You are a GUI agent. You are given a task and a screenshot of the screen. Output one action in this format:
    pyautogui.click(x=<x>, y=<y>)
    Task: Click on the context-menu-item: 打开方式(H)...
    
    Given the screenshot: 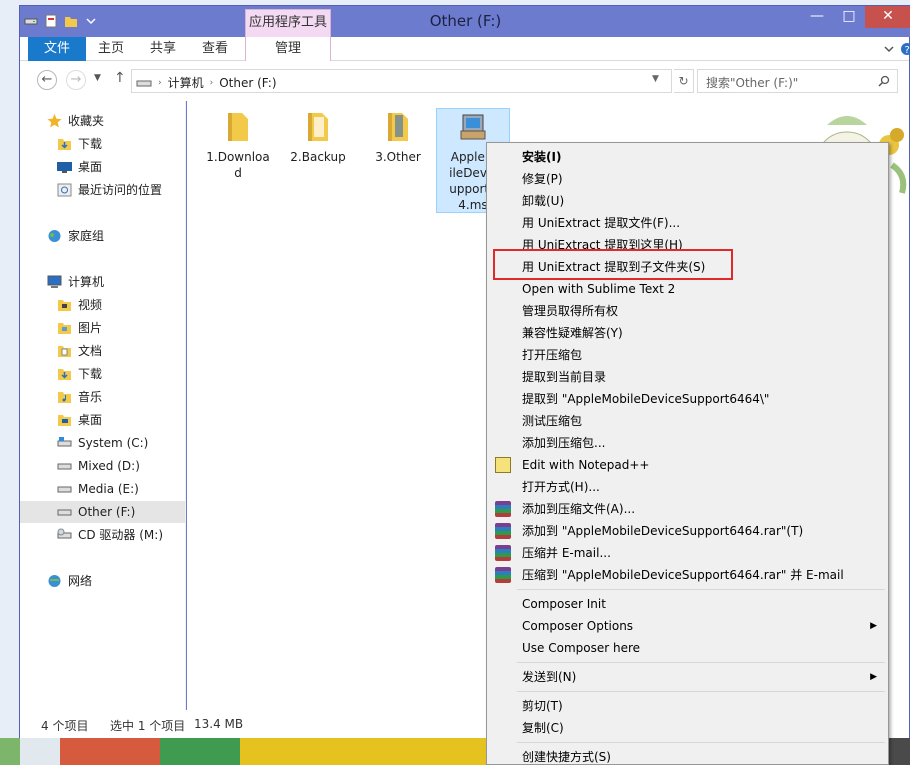 What is the action you would take?
    pyautogui.click(x=687, y=487)
    